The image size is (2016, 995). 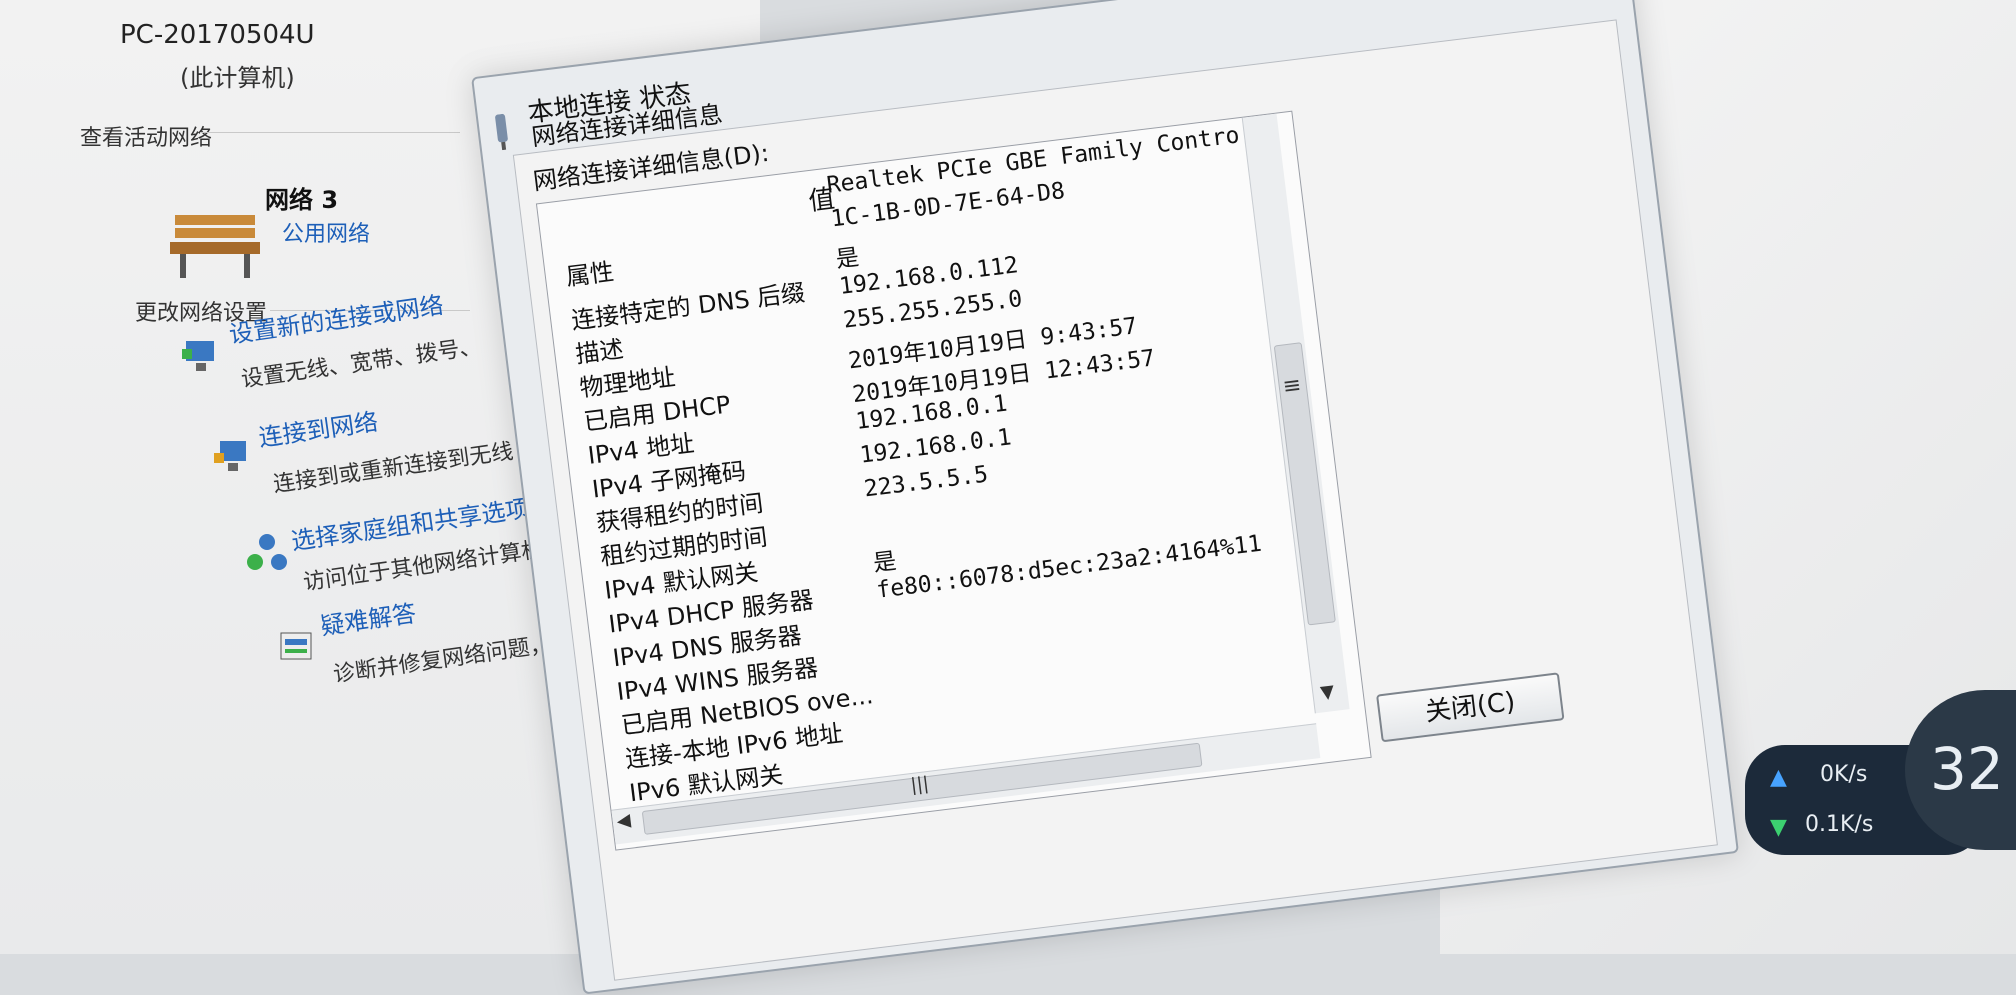 I want to click on homegroup-icon, so click(x=267, y=552).